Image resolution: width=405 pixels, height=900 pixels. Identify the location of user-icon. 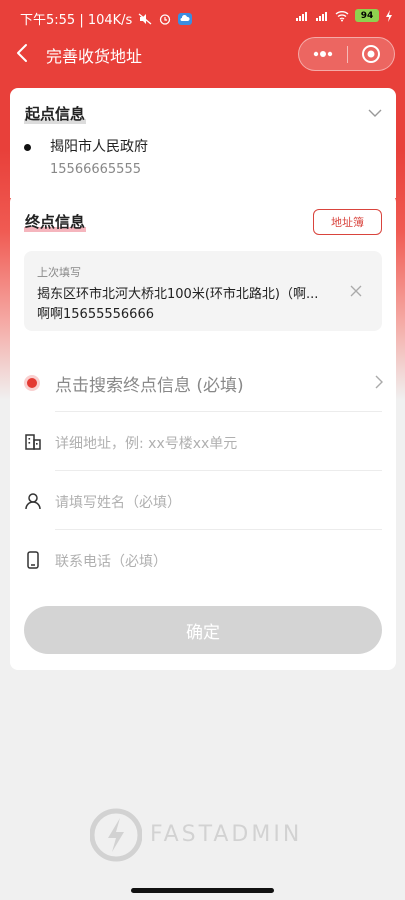
(33, 501).